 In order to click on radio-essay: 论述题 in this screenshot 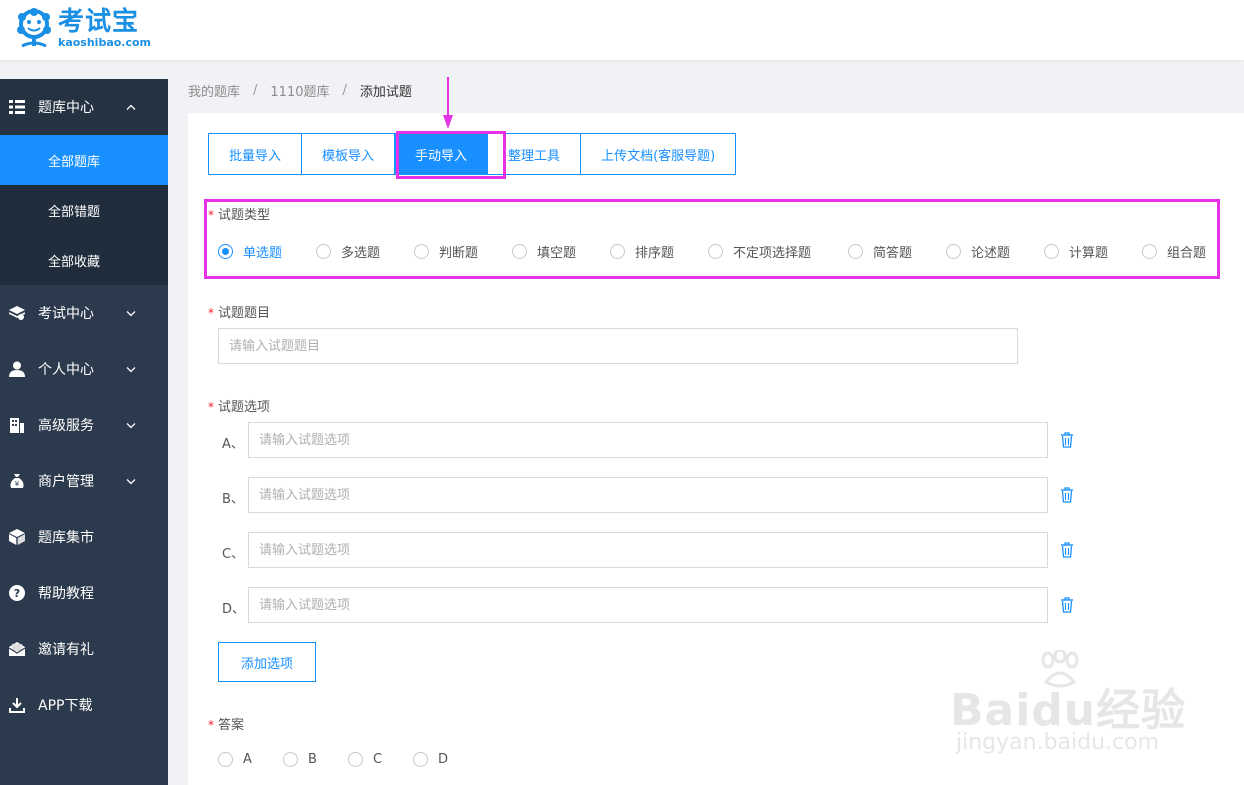, I will do `click(978, 251)`.